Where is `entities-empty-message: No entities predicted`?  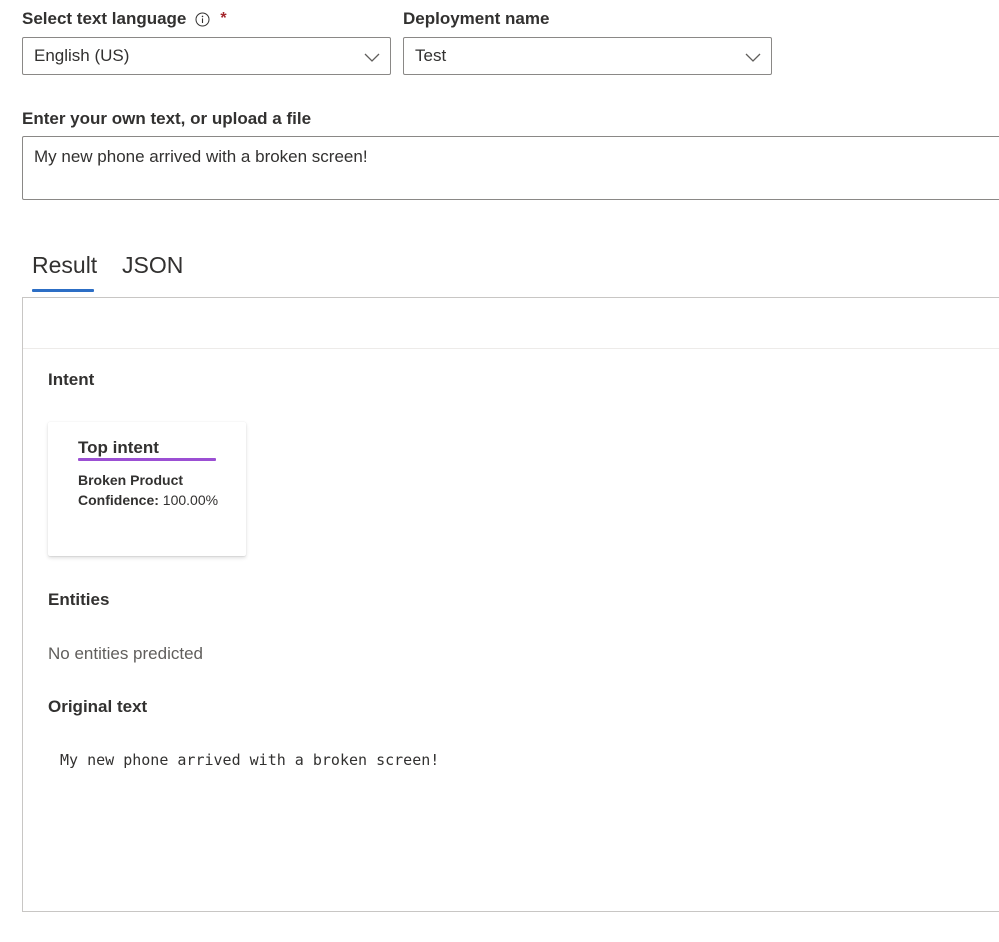 entities-empty-message: No entities predicted is located at coordinates (125, 653).